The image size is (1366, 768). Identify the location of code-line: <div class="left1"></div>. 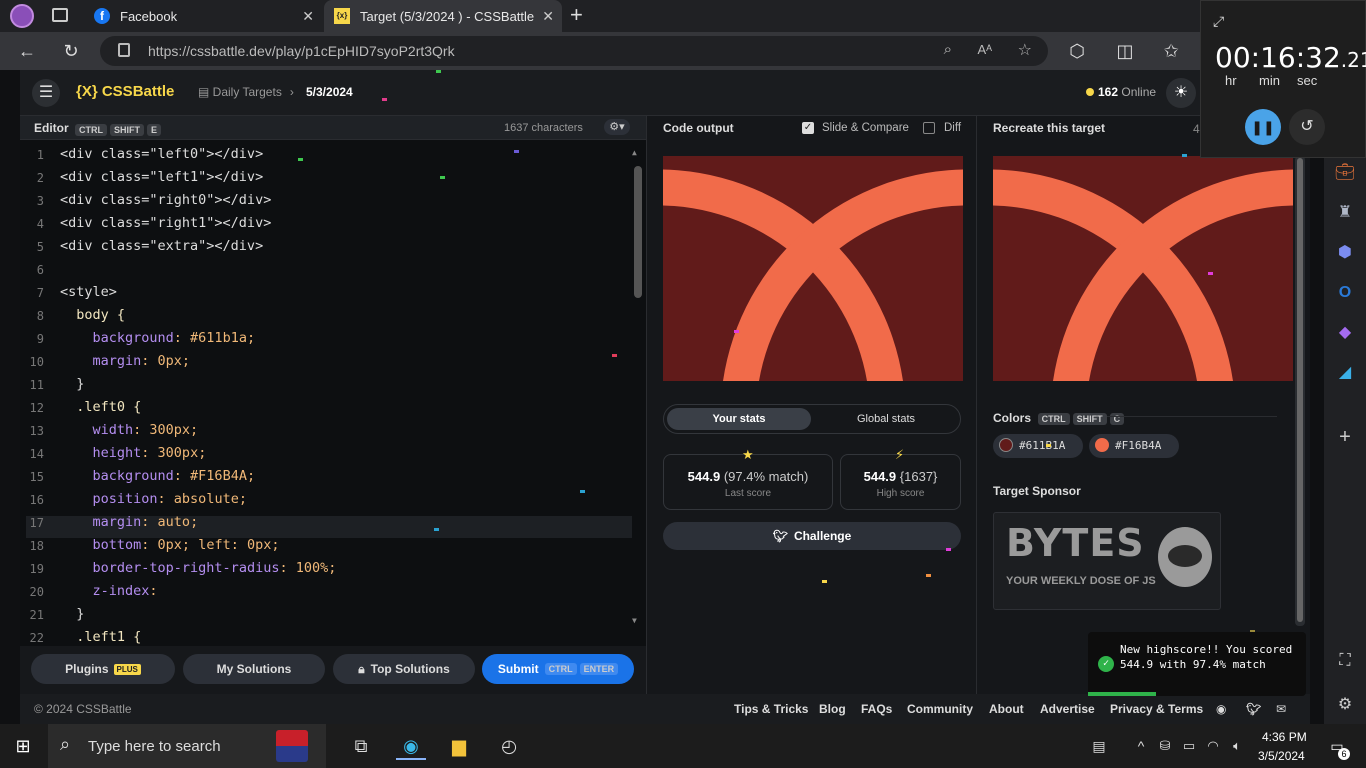
(162, 177).